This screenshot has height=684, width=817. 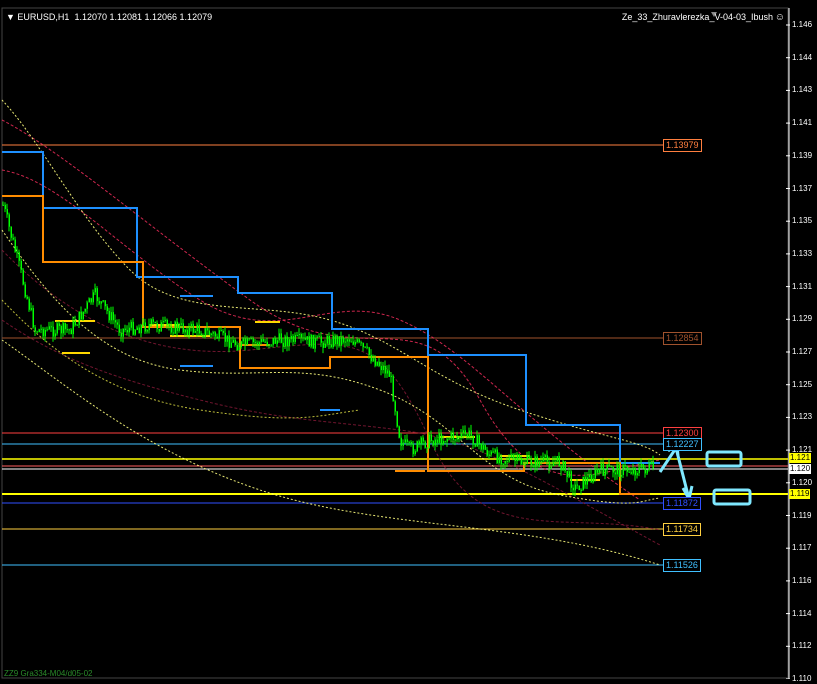 What do you see at coordinates (802, 351) in the screenshot?
I see `axis-tick-label: 1.127` at bounding box center [802, 351].